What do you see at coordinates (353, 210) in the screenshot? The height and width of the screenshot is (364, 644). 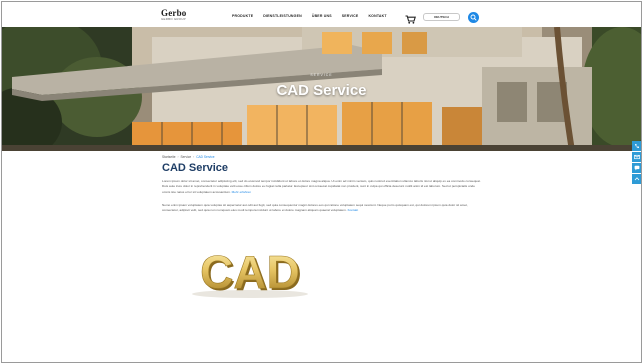 I see `secondary-paragraph-link: Kontakt` at bounding box center [353, 210].